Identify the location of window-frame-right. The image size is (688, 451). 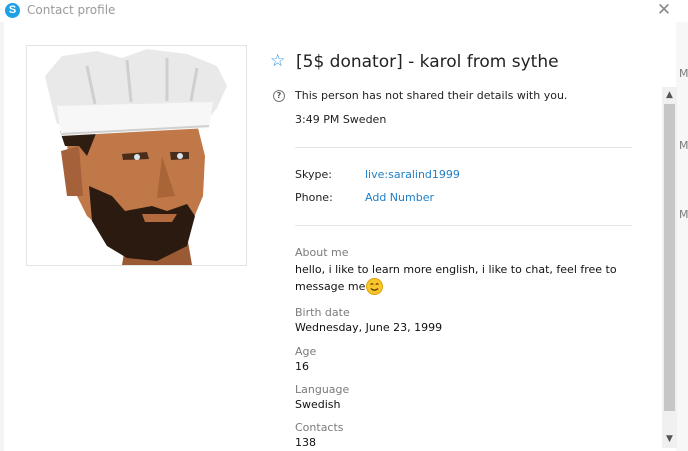
(682, 236).